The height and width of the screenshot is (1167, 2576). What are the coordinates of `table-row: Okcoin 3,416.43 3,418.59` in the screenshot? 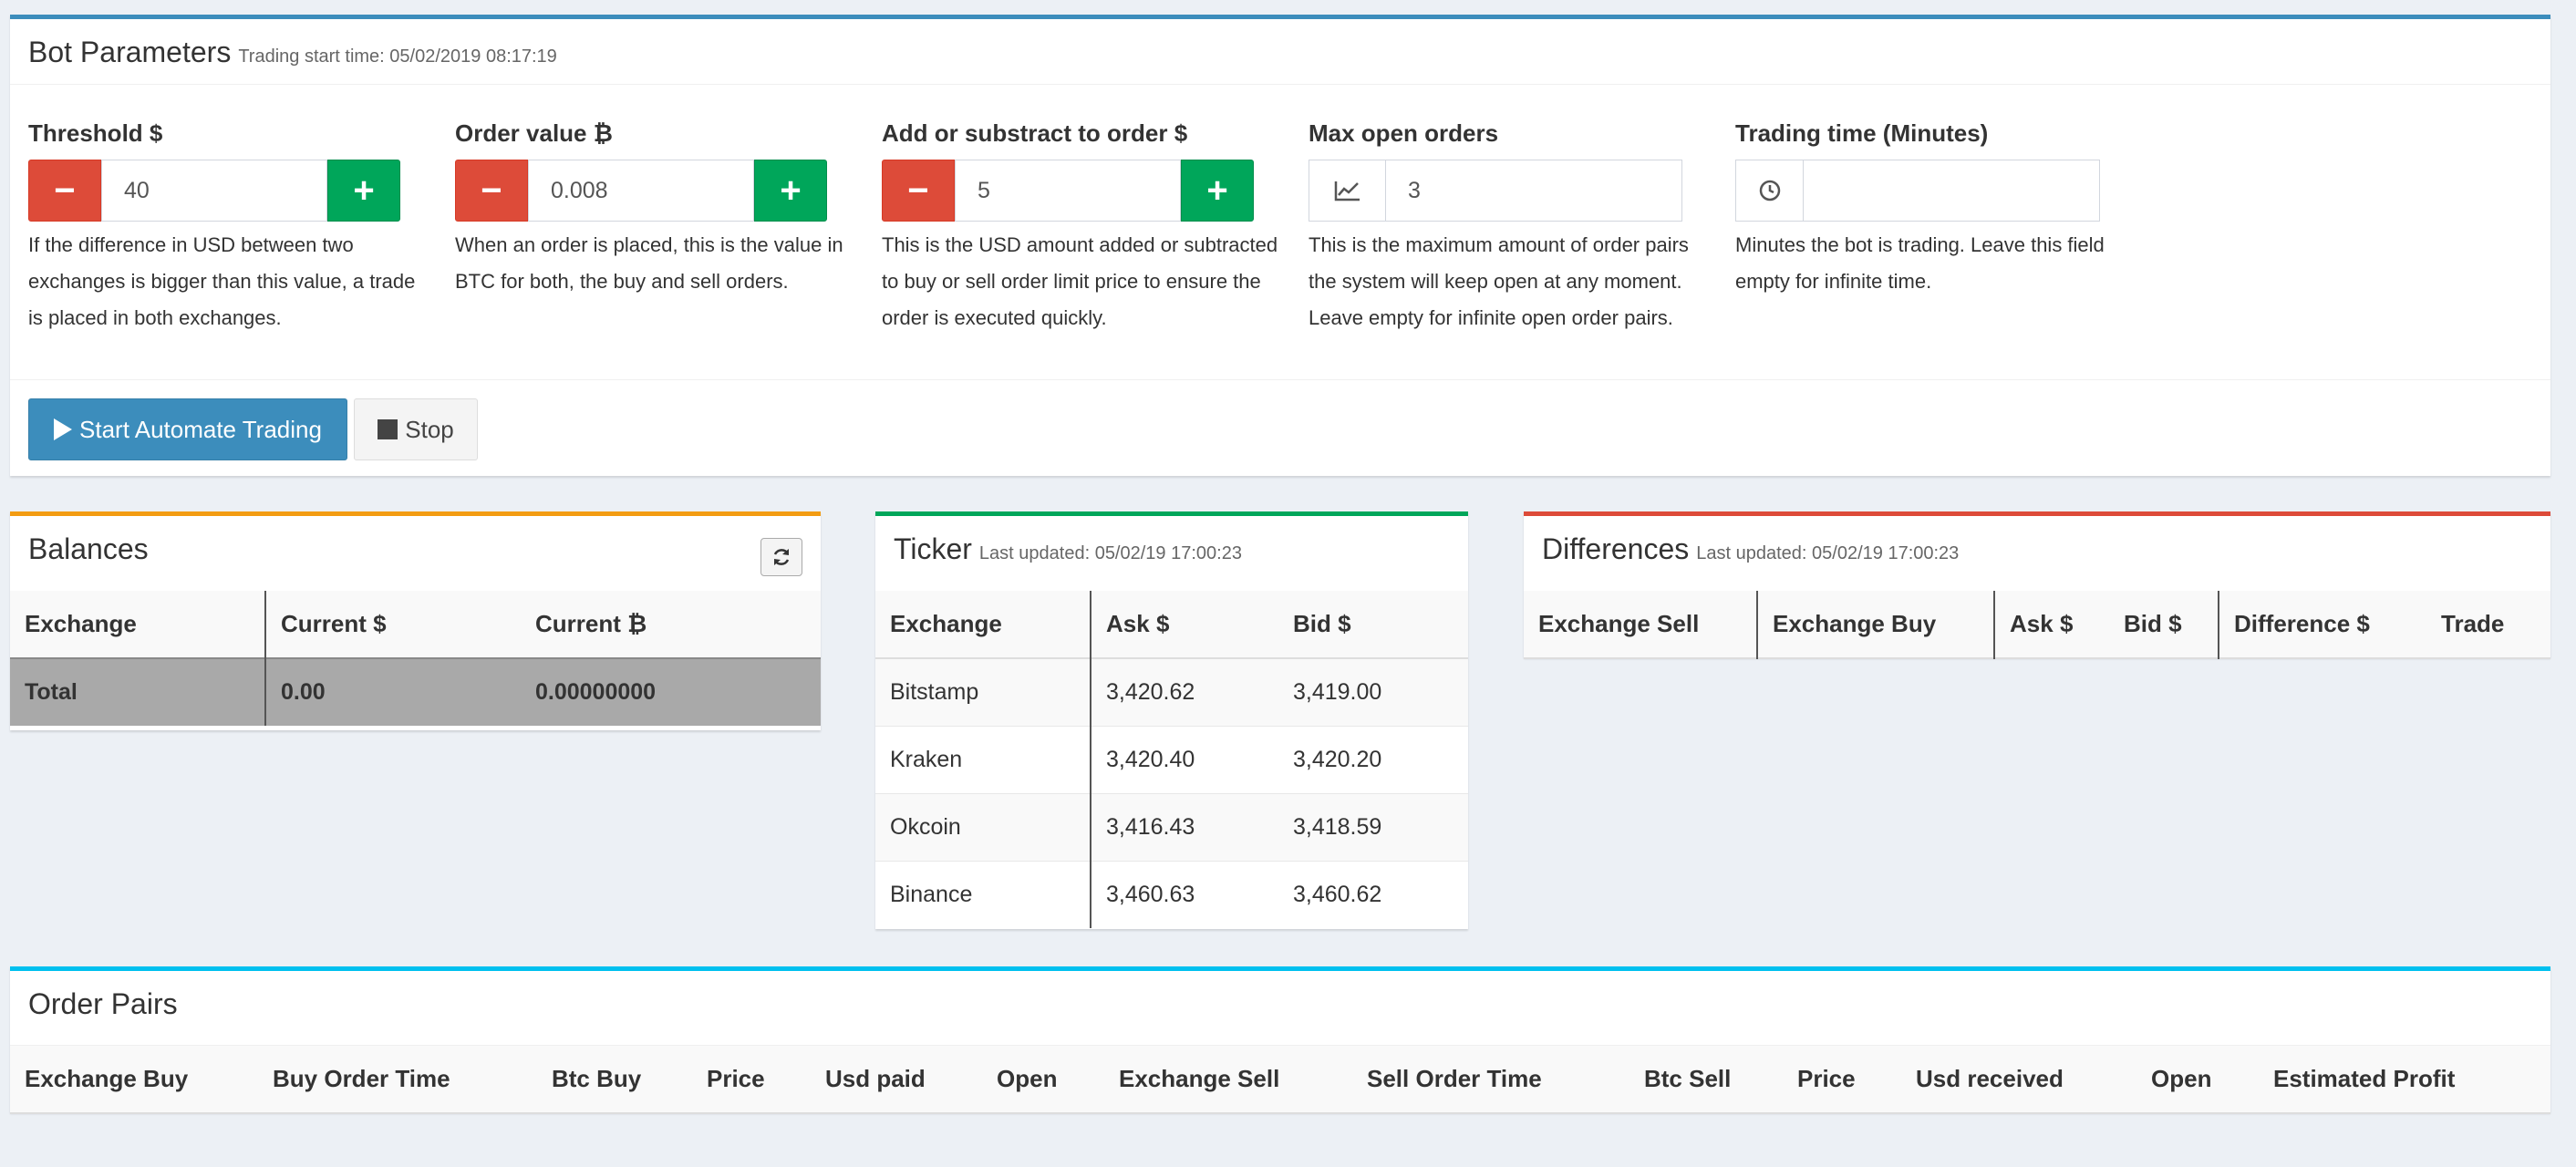 It's located at (1171, 826).